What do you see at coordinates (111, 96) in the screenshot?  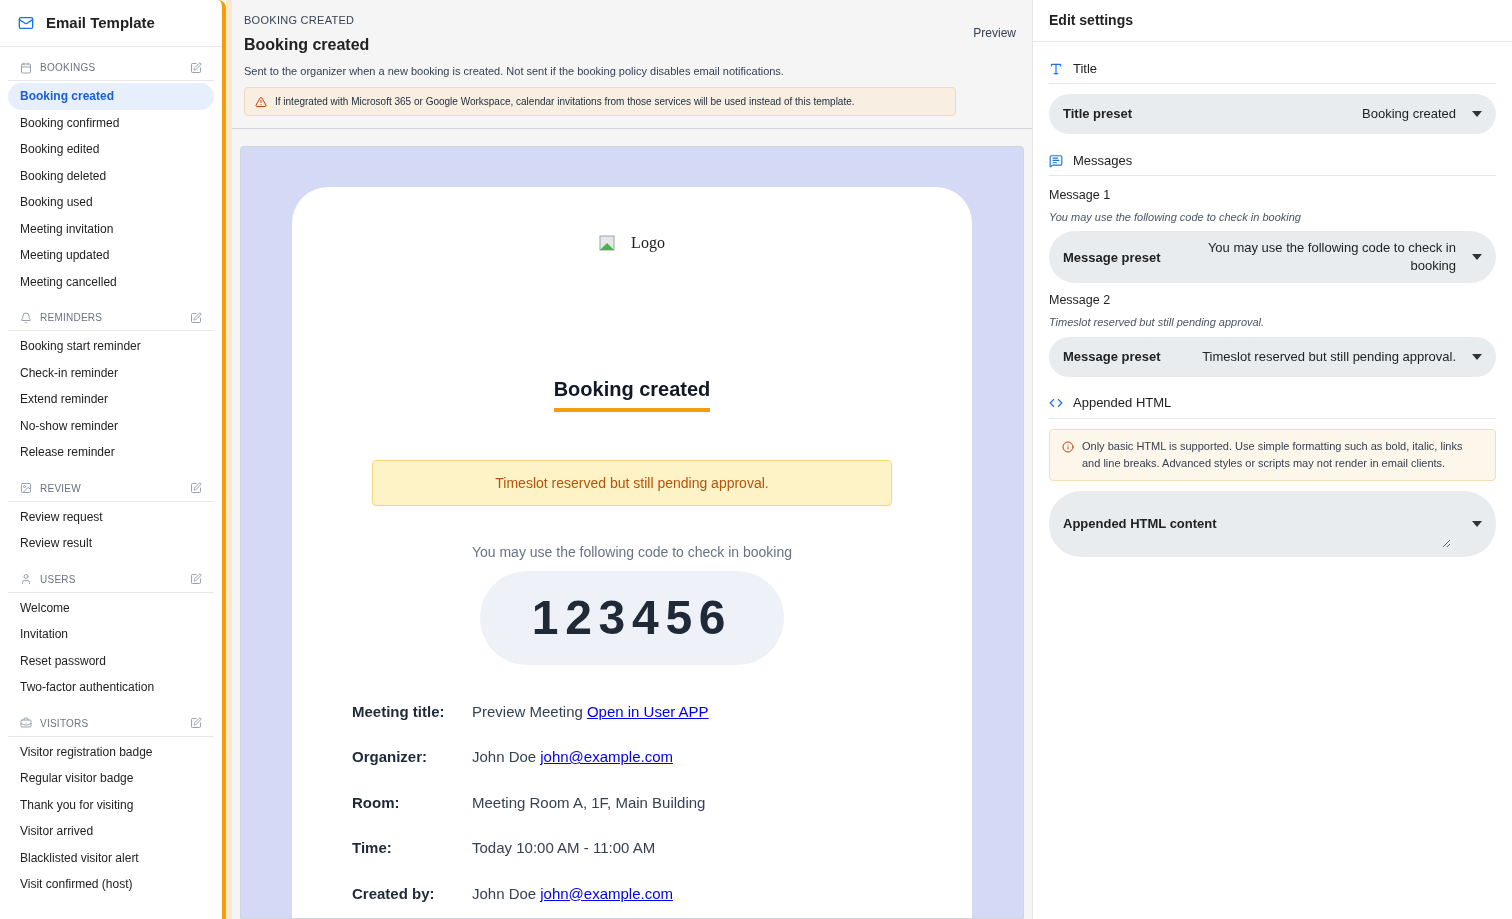 I see `sidebar-item: Booking created` at bounding box center [111, 96].